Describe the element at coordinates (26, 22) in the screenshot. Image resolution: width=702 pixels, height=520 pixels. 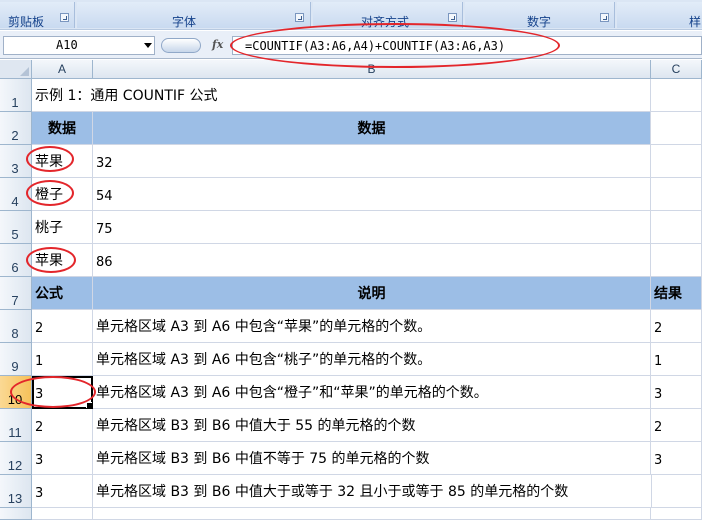
I see `ribbon-group-label: 剪贴板` at that location.